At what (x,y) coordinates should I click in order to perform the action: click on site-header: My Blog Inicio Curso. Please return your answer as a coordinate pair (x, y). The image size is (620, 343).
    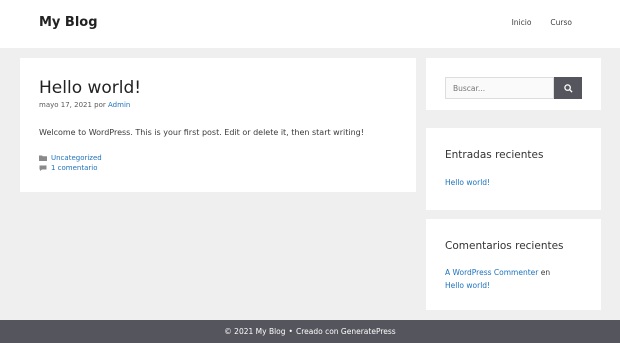
    Looking at the image, I should click on (310, 24).